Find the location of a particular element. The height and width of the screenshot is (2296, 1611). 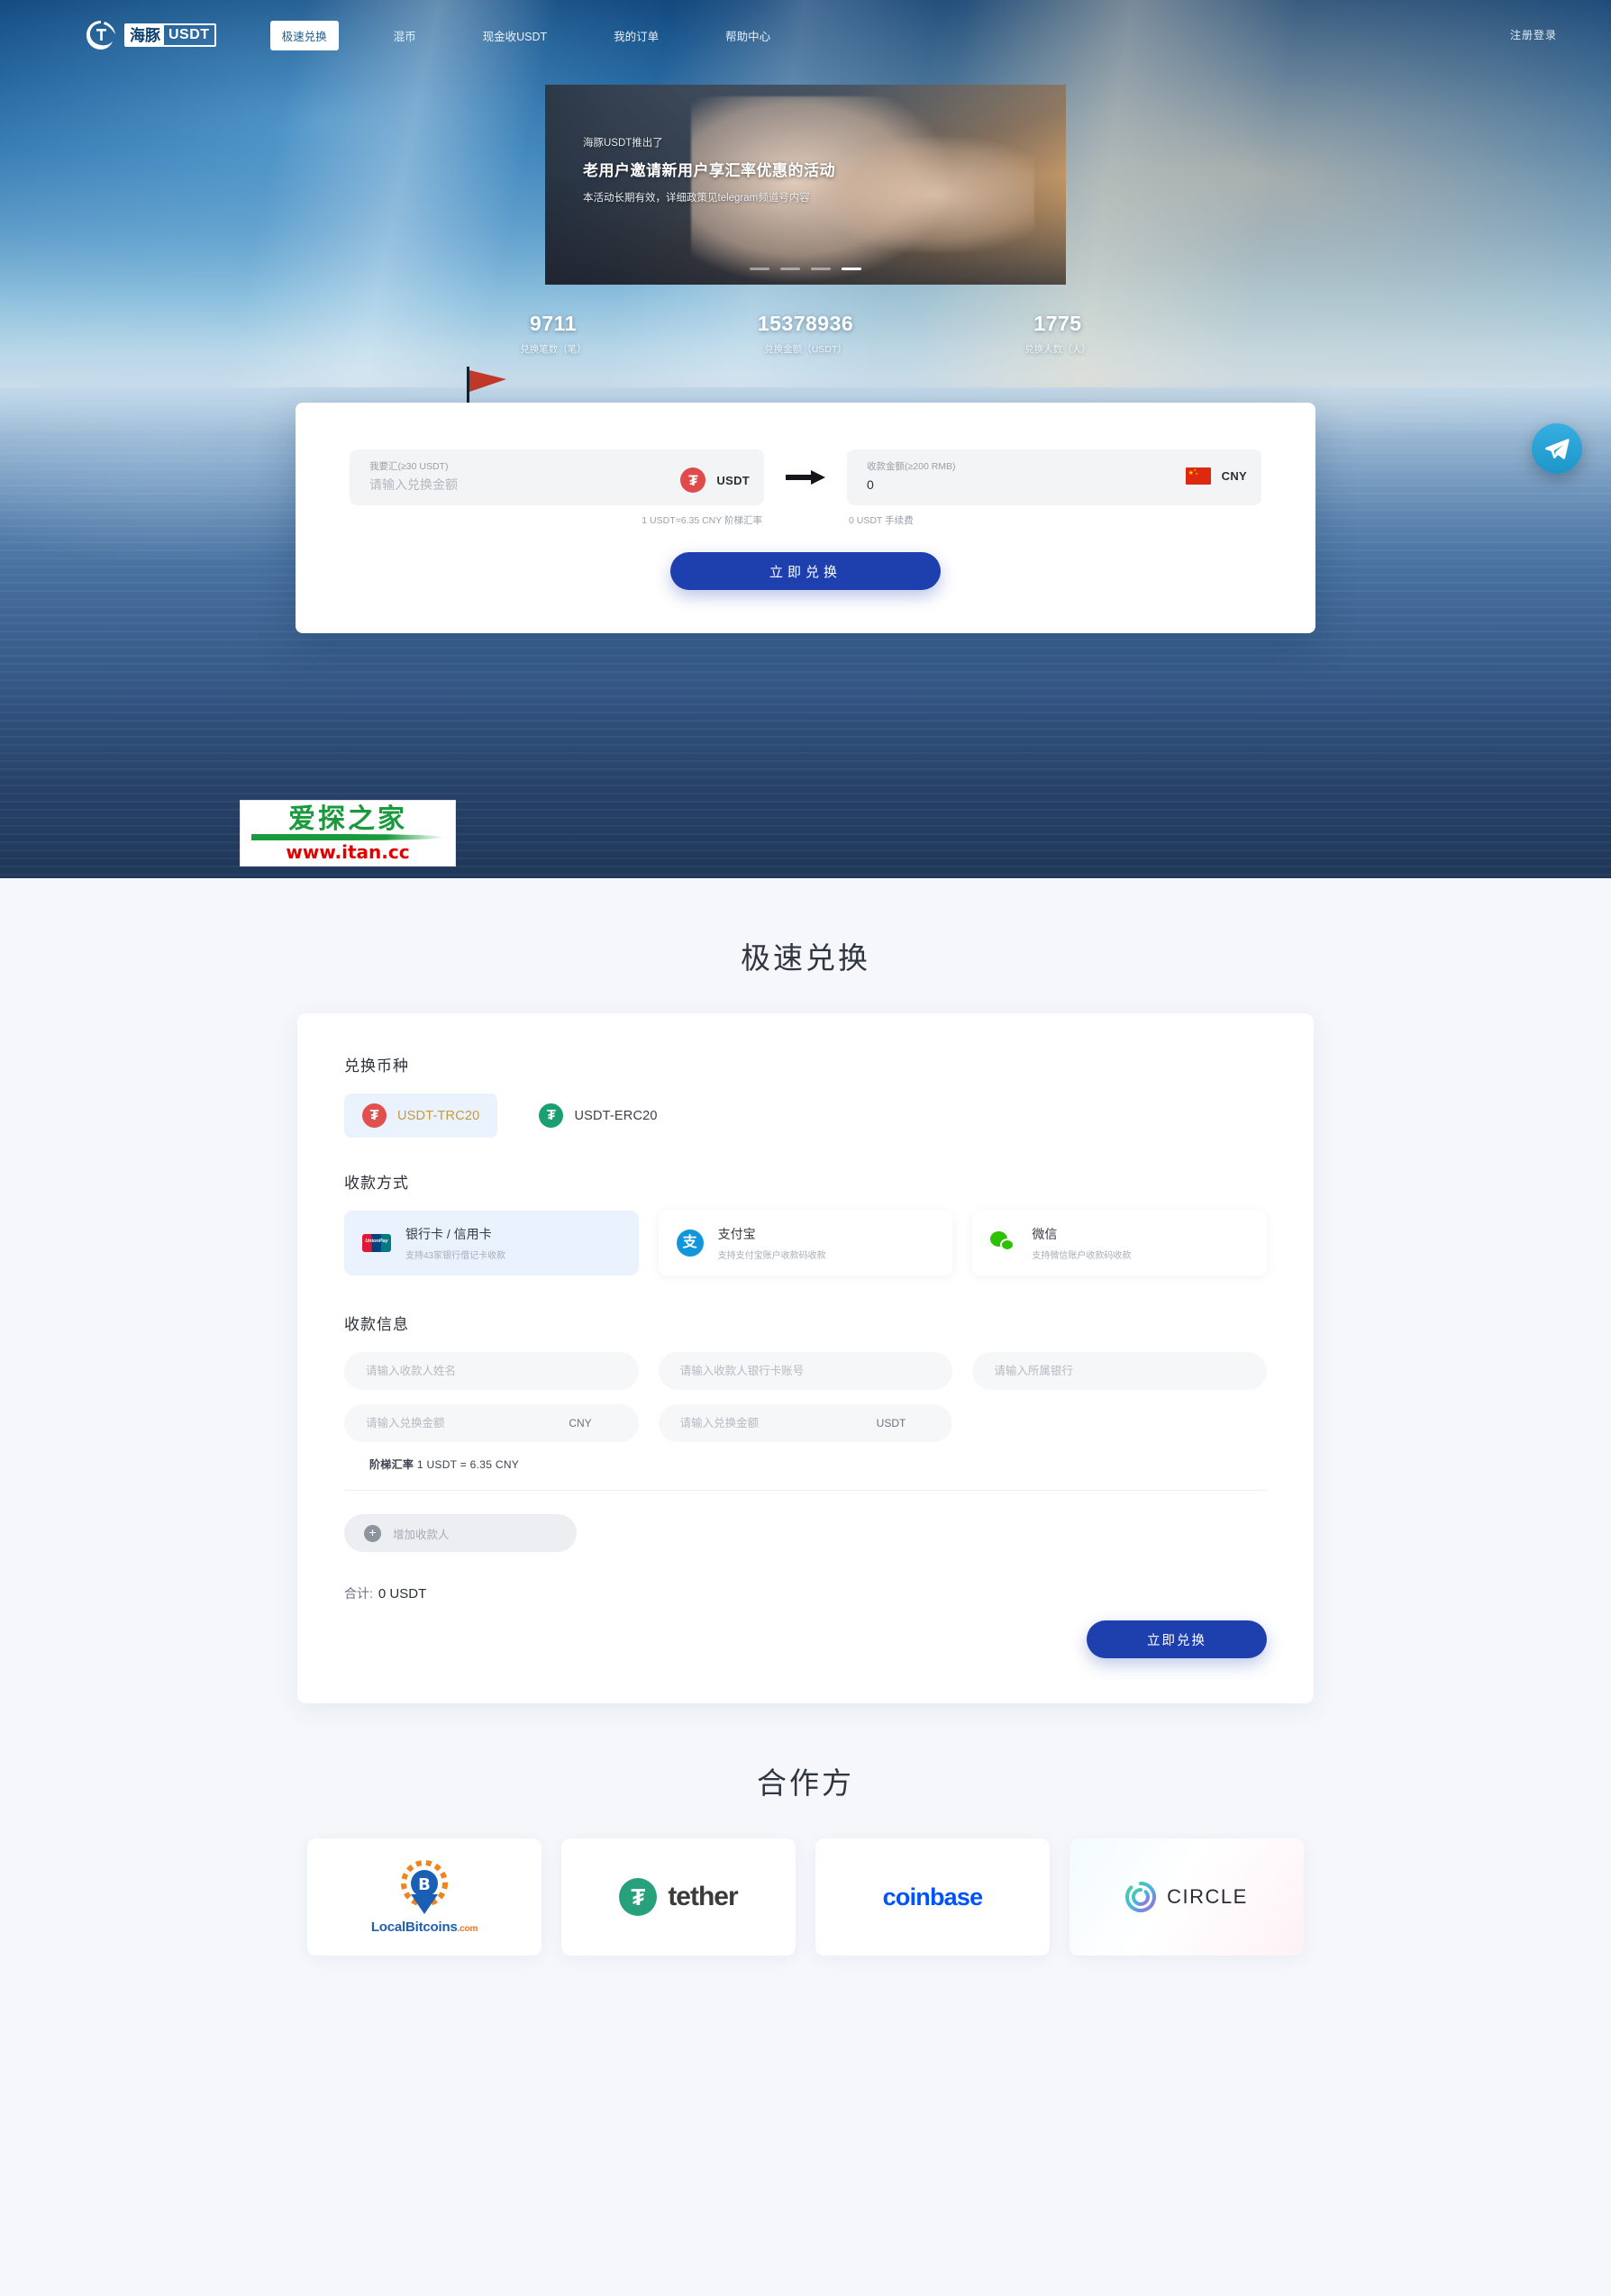

partner-circle: CIRCLE is located at coordinates (1186, 1897).